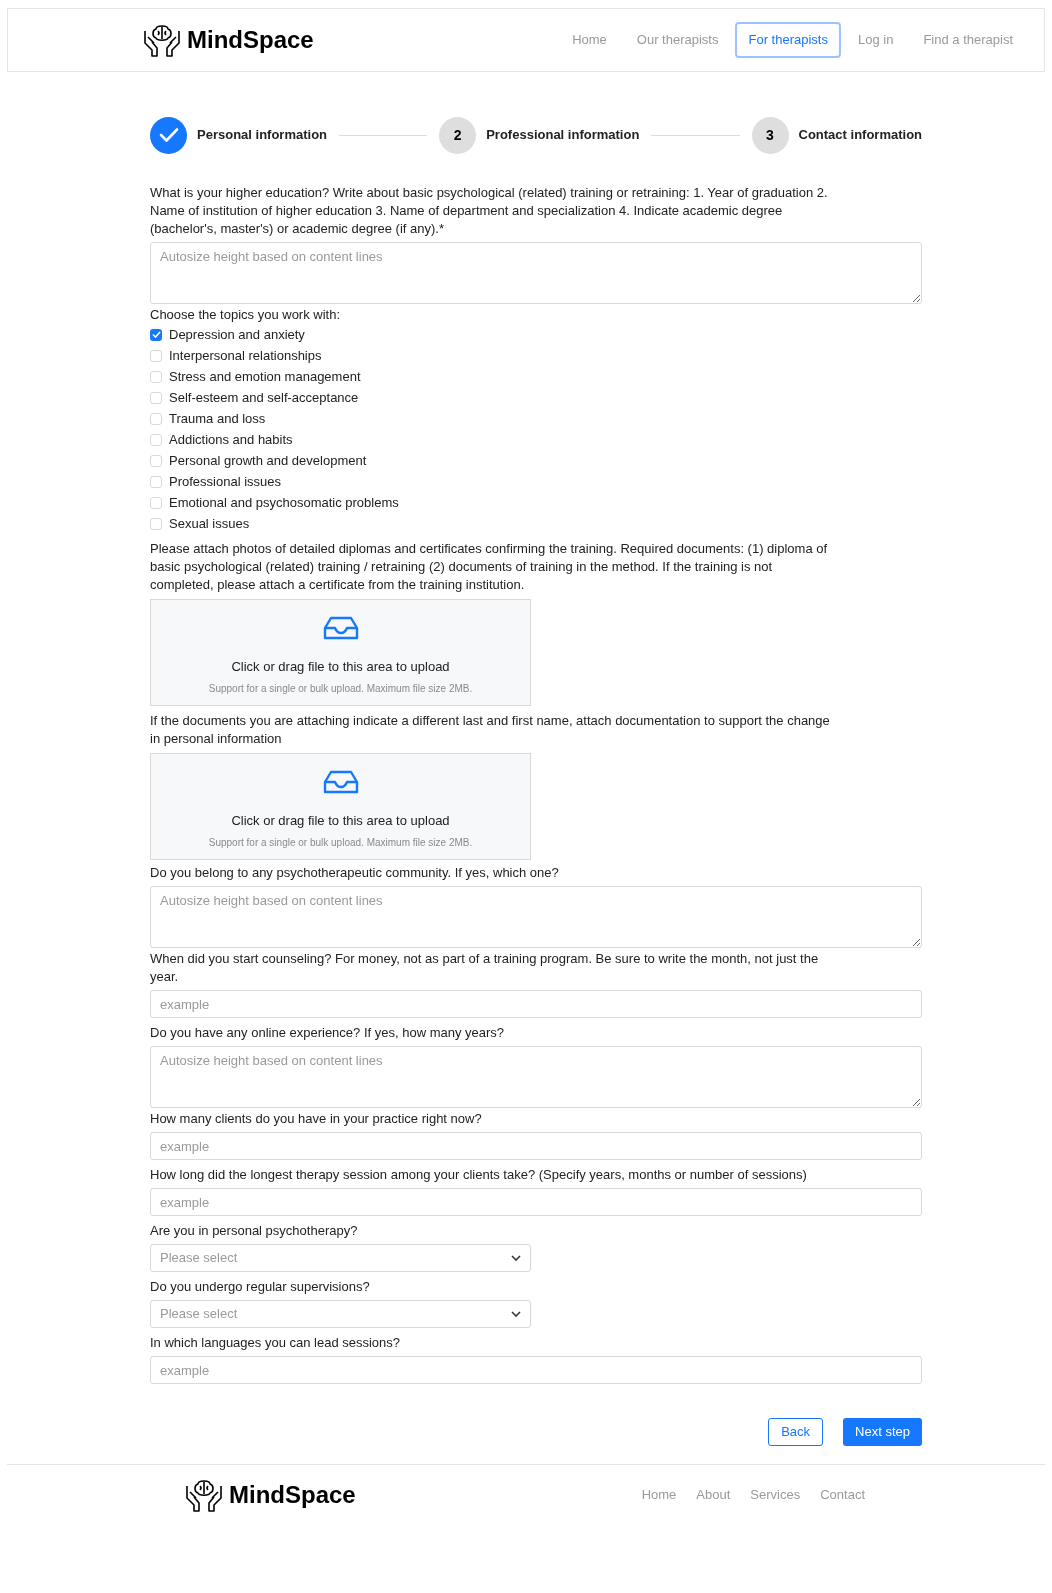 This screenshot has height=1593, width=1052. What do you see at coordinates (489, 211) in the screenshot?
I see `field-label: What is your higher education? Write about basic psychological (related) training or retraining: 1. Year of graduation 2. Name of institution of higher education 3. Name of department and specialization 4. Indicate academic degree (bachelor's, master's) or academic degree (if any).*` at bounding box center [489, 211].